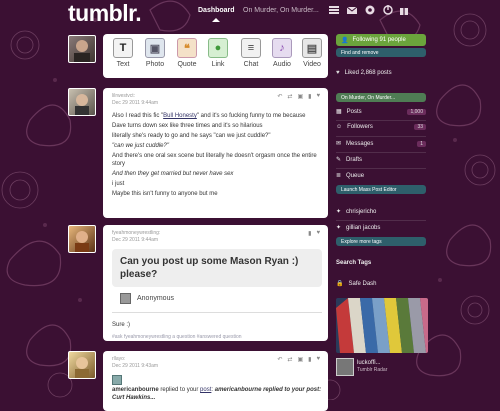 The width and height of the screenshot is (500, 411). What do you see at coordinates (138, 116) in the screenshot?
I see `line-text: Also I read this fic "` at bounding box center [138, 116].